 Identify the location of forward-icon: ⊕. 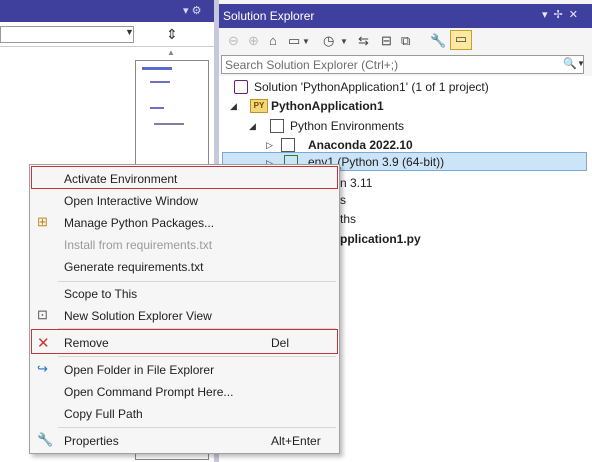
(253, 41).